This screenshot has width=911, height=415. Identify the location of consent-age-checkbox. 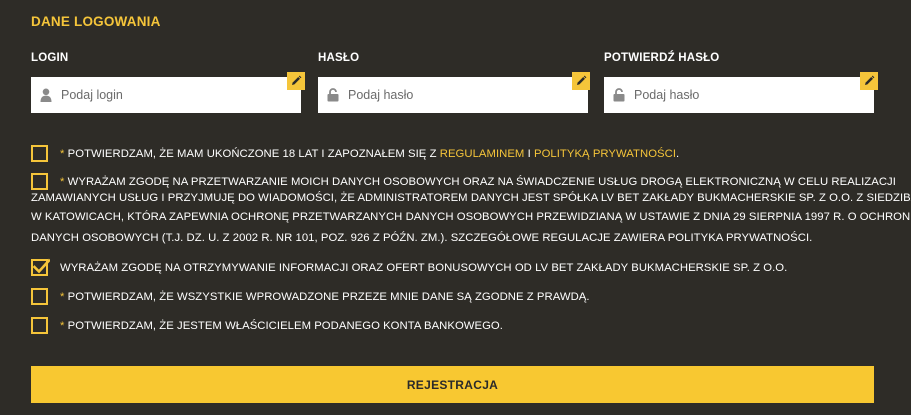
(39, 153).